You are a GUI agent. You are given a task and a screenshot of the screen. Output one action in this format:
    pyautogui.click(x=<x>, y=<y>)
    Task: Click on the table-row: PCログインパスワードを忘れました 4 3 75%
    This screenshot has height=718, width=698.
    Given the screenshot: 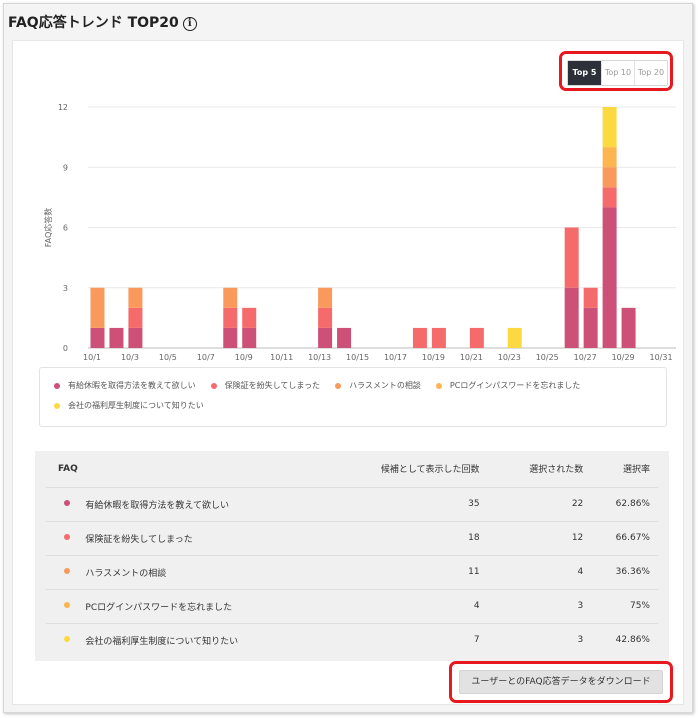 What is the action you would take?
    pyautogui.click(x=352, y=606)
    